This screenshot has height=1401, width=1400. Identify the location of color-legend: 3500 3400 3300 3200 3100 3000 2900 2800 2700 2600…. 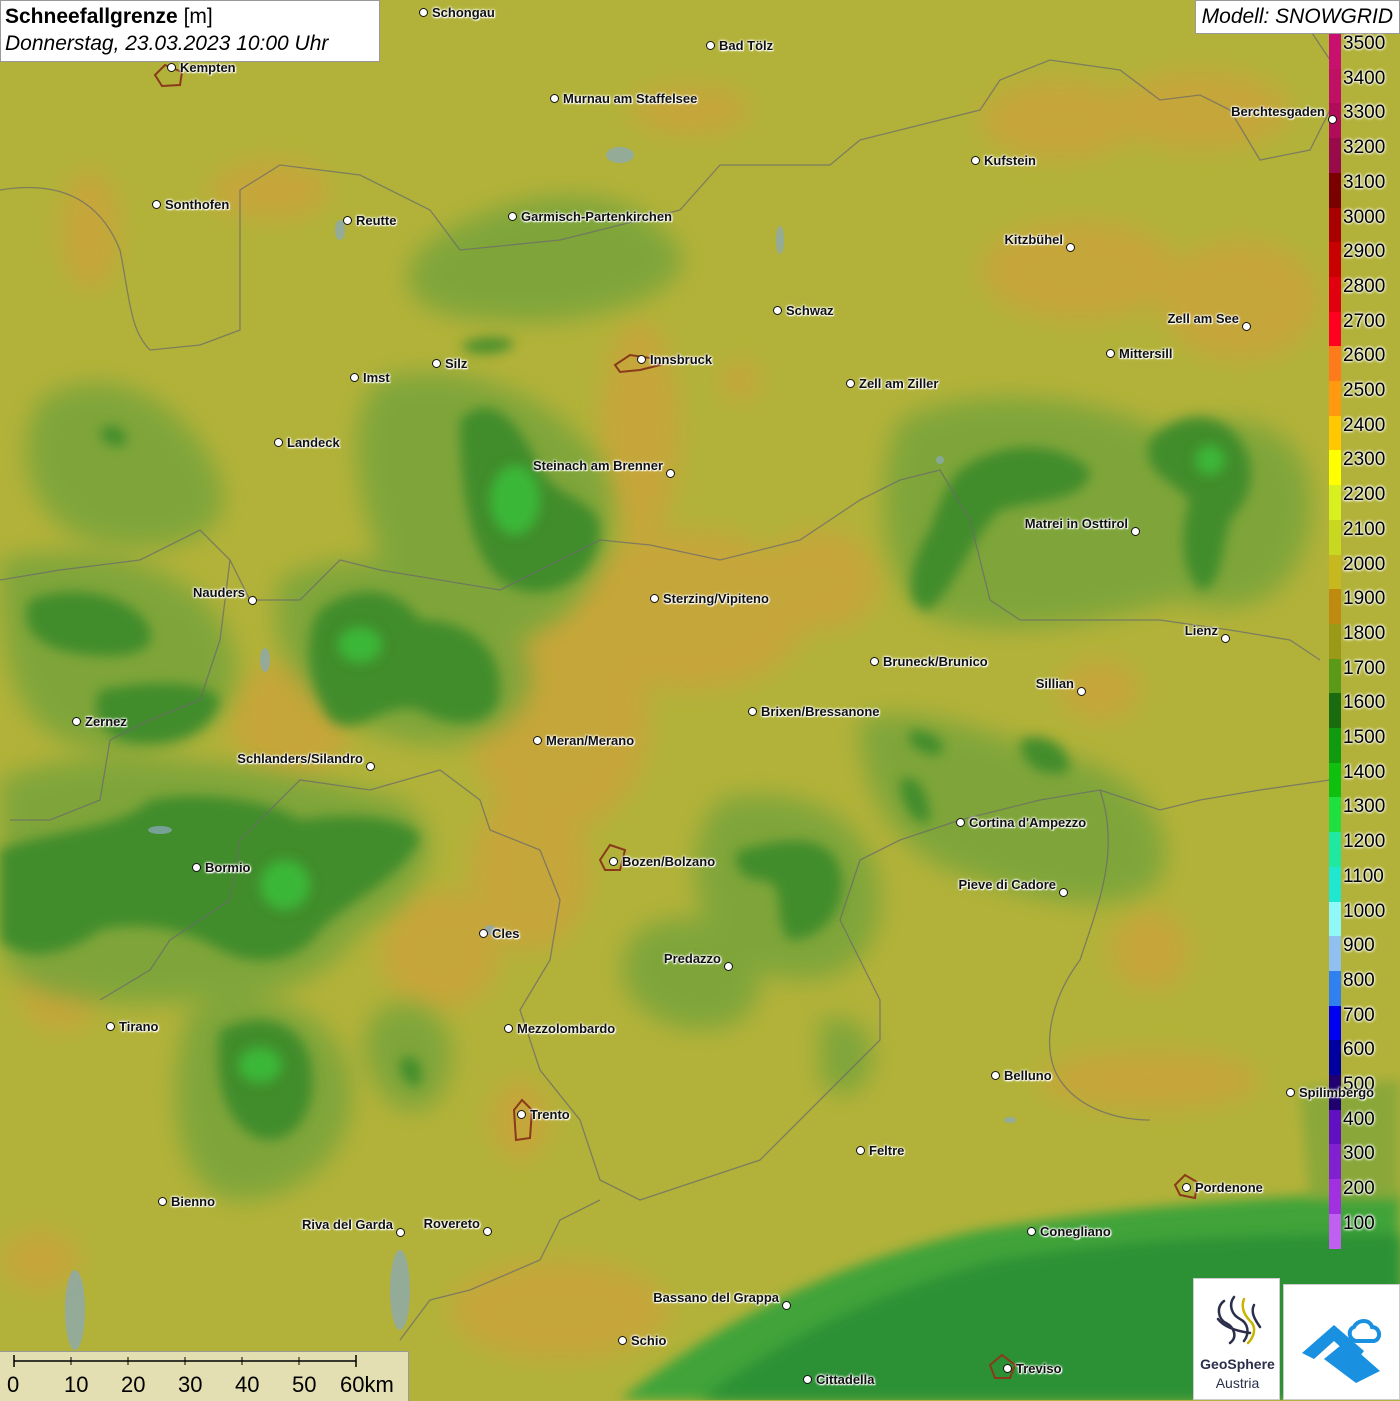
(1364, 641).